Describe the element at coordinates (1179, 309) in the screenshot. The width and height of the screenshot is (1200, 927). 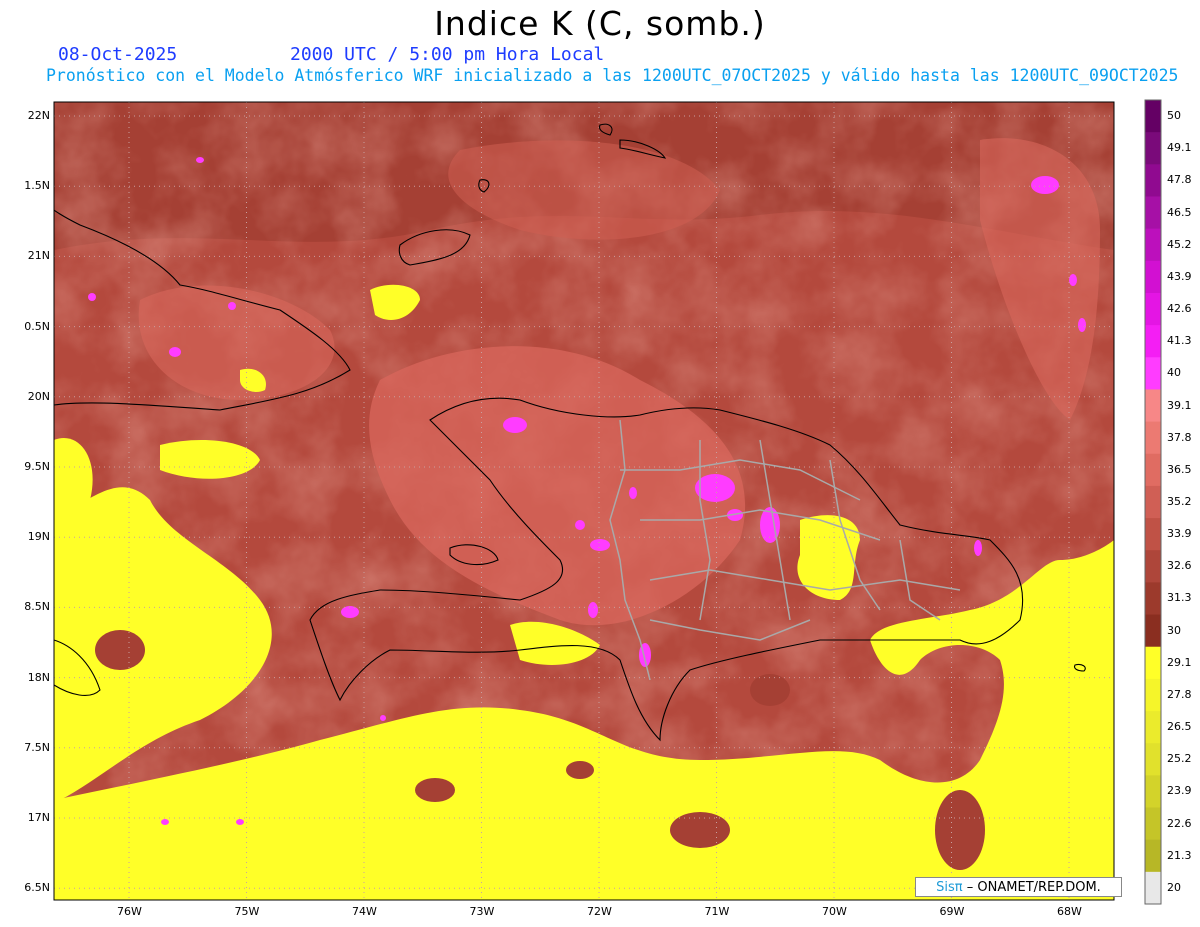
I see `colorbar-label: 42.6` at that location.